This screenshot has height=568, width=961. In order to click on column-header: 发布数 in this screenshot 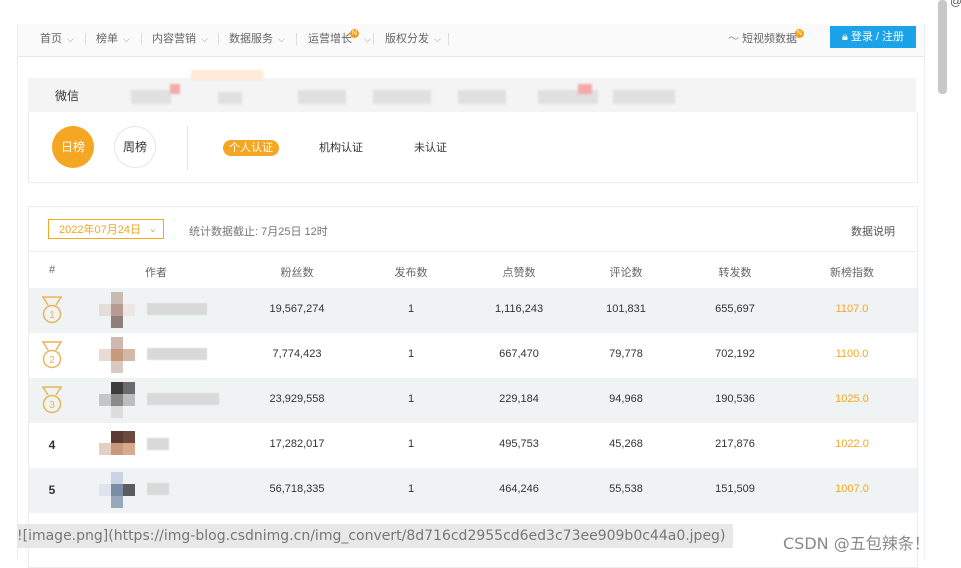, I will do `click(411, 273)`.